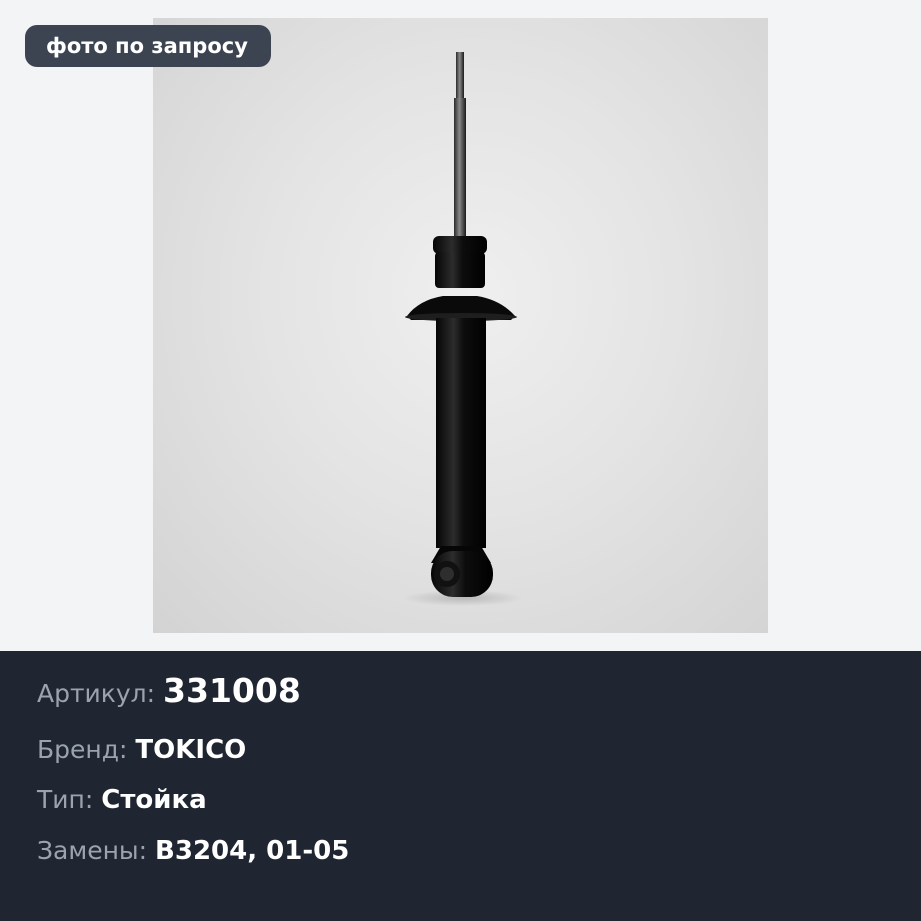 This screenshot has width=921, height=921. What do you see at coordinates (232, 690) in the screenshot?
I see `article-value: 331008` at bounding box center [232, 690].